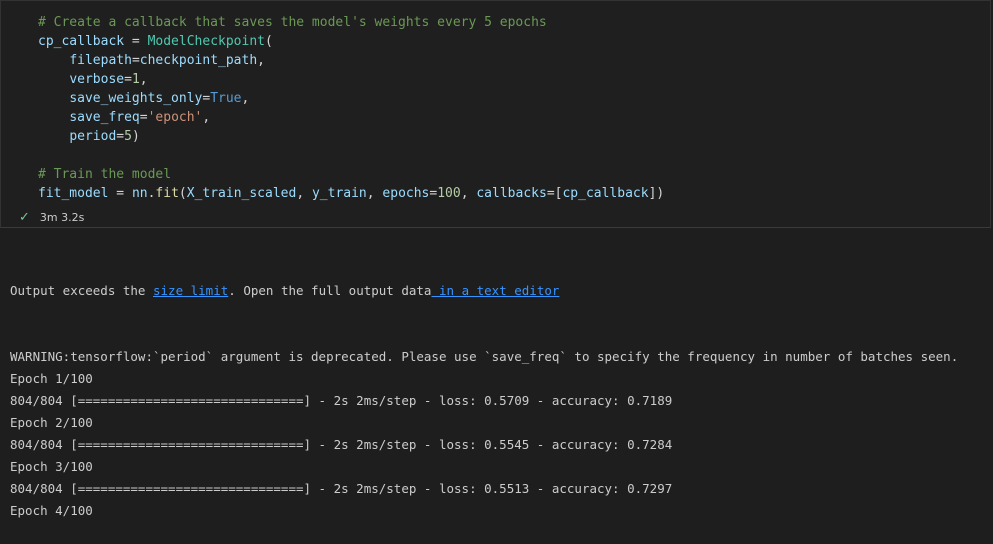 The image size is (993, 544). I want to click on code-line: save_weights_only=True,, so click(351, 98).